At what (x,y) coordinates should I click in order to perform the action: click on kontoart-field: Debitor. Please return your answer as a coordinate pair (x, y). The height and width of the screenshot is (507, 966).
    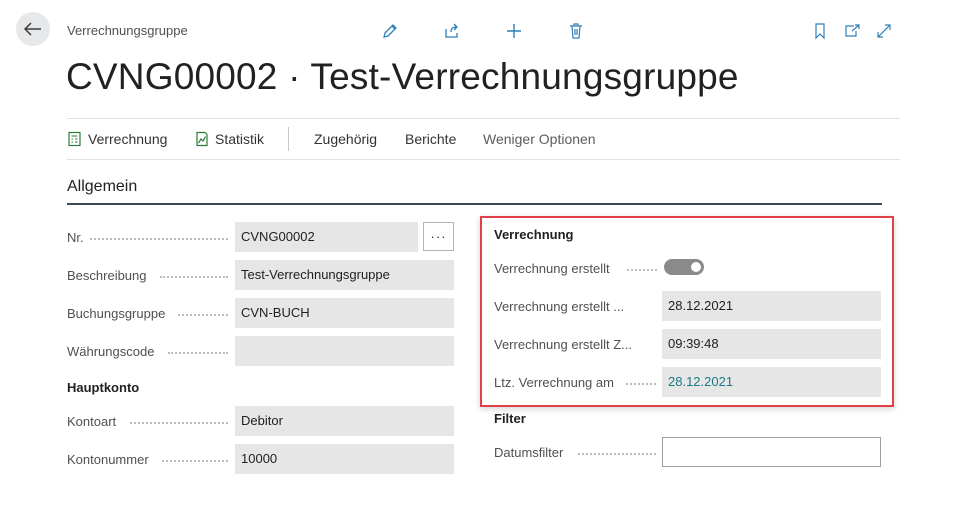
    Looking at the image, I should click on (344, 421).